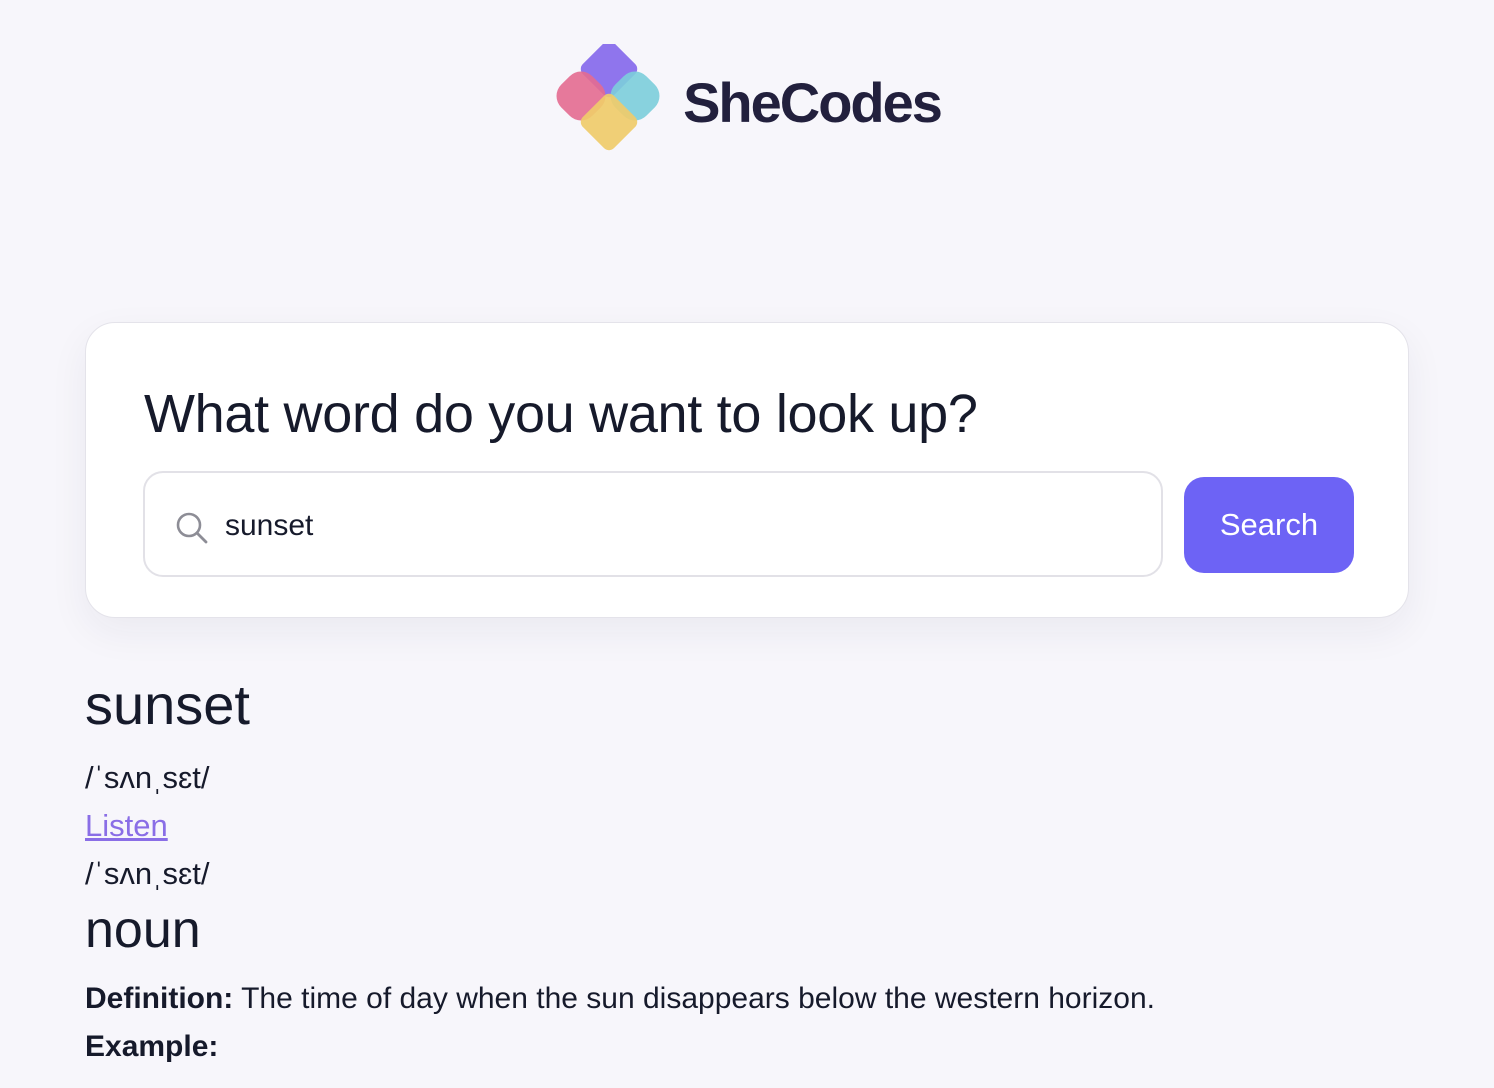 This screenshot has width=1494, height=1088. What do you see at coordinates (192, 528) in the screenshot?
I see `search-icon` at bounding box center [192, 528].